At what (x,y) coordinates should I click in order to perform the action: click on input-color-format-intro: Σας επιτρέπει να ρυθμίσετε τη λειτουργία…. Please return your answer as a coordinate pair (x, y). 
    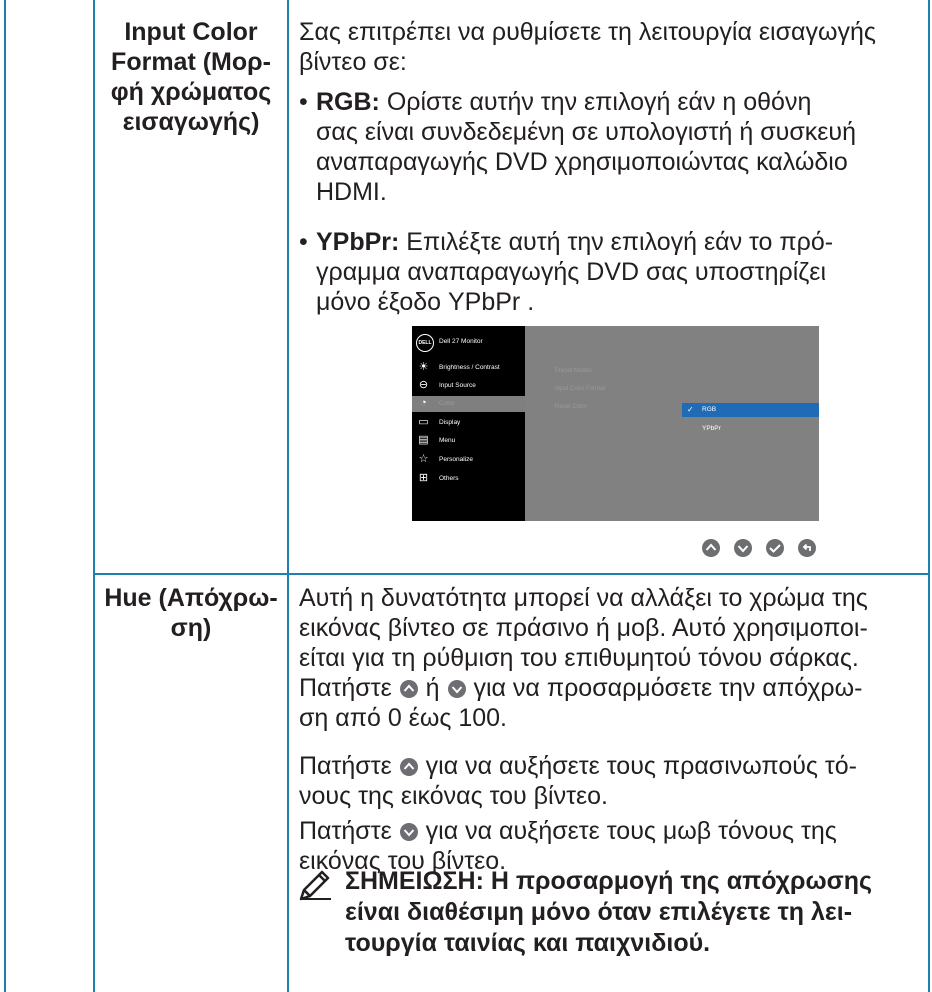
    Looking at the image, I should click on (587, 47).